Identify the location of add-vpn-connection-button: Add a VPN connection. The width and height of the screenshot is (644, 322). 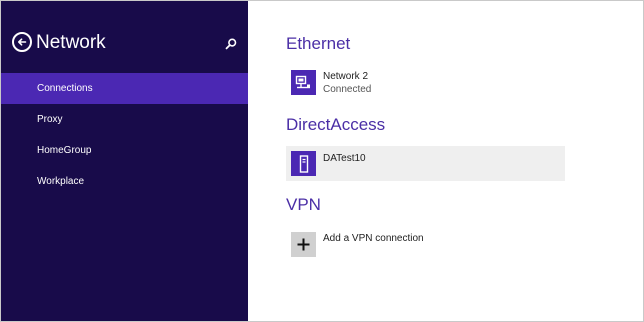
(426, 244).